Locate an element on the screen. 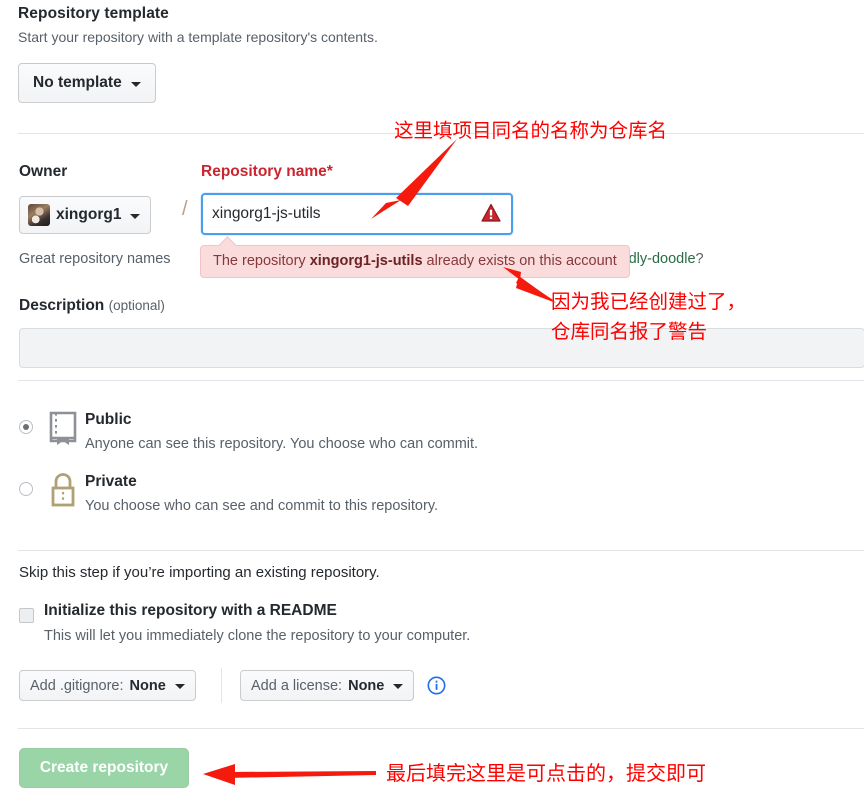 The height and width of the screenshot is (803, 864). dropdown-divider is located at coordinates (221, 685).